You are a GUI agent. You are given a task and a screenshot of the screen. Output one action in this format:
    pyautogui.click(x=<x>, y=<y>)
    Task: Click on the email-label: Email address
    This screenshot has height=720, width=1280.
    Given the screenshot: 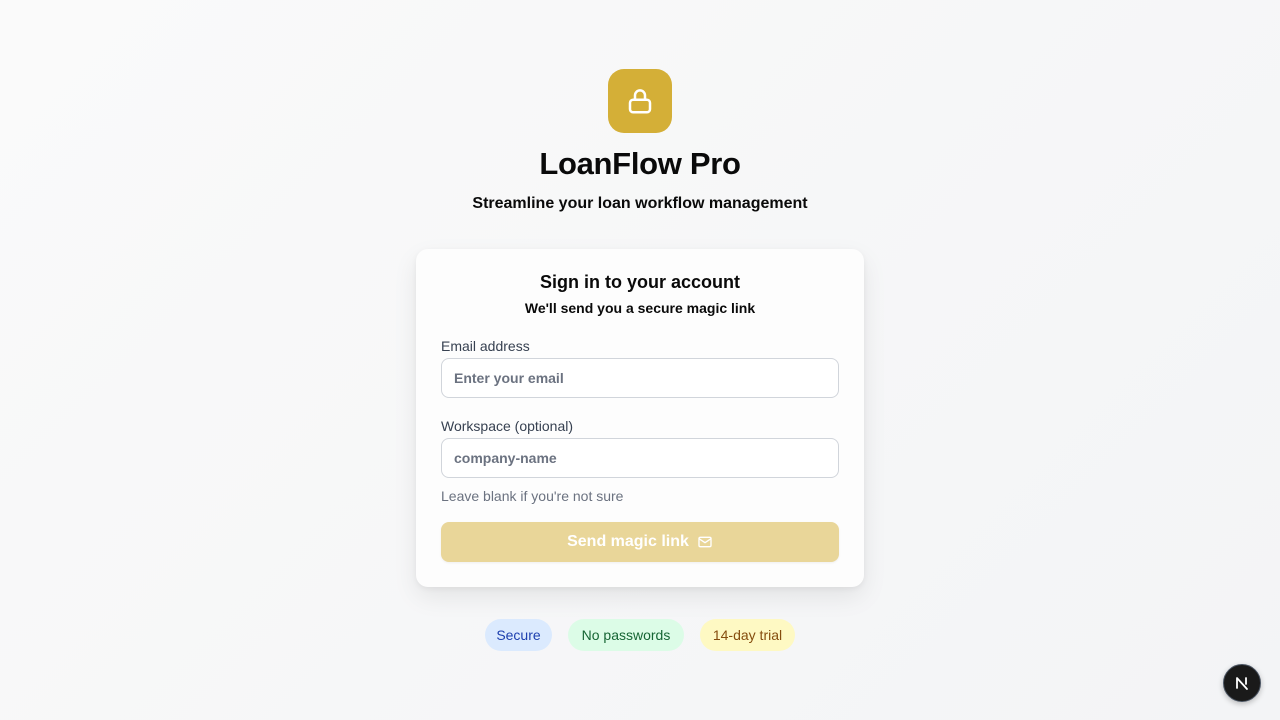 What is the action you would take?
    pyautogui.click(x=485, y=346)
    